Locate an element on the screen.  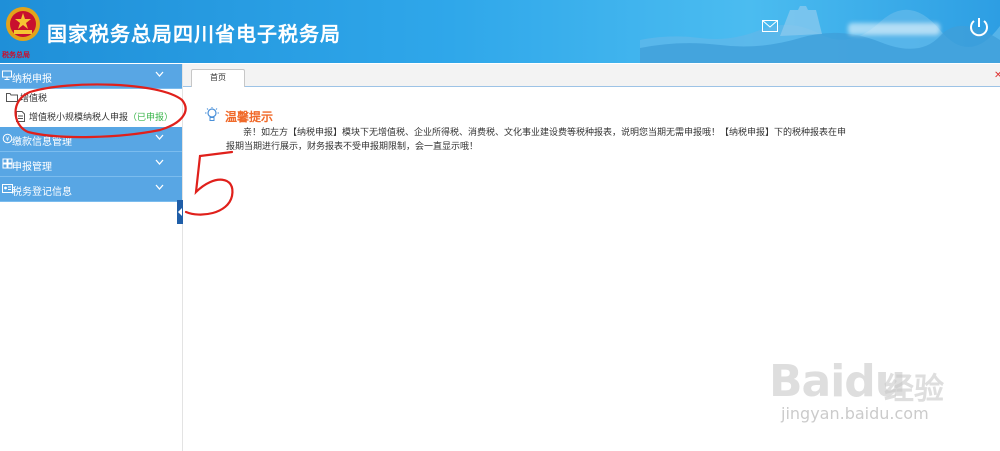
tree-folder-vat: 增值税 is located at coordinates (33, 97).